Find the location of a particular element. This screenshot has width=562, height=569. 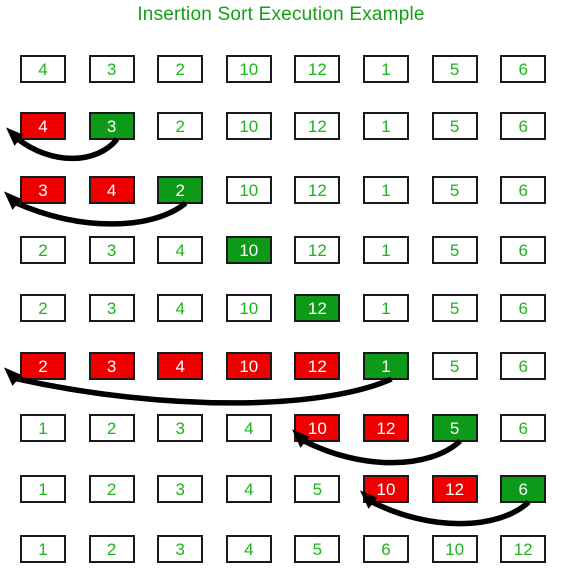

array-row: 3 4 2 10 12 1 5 6 is located at coordinates (281, 191).